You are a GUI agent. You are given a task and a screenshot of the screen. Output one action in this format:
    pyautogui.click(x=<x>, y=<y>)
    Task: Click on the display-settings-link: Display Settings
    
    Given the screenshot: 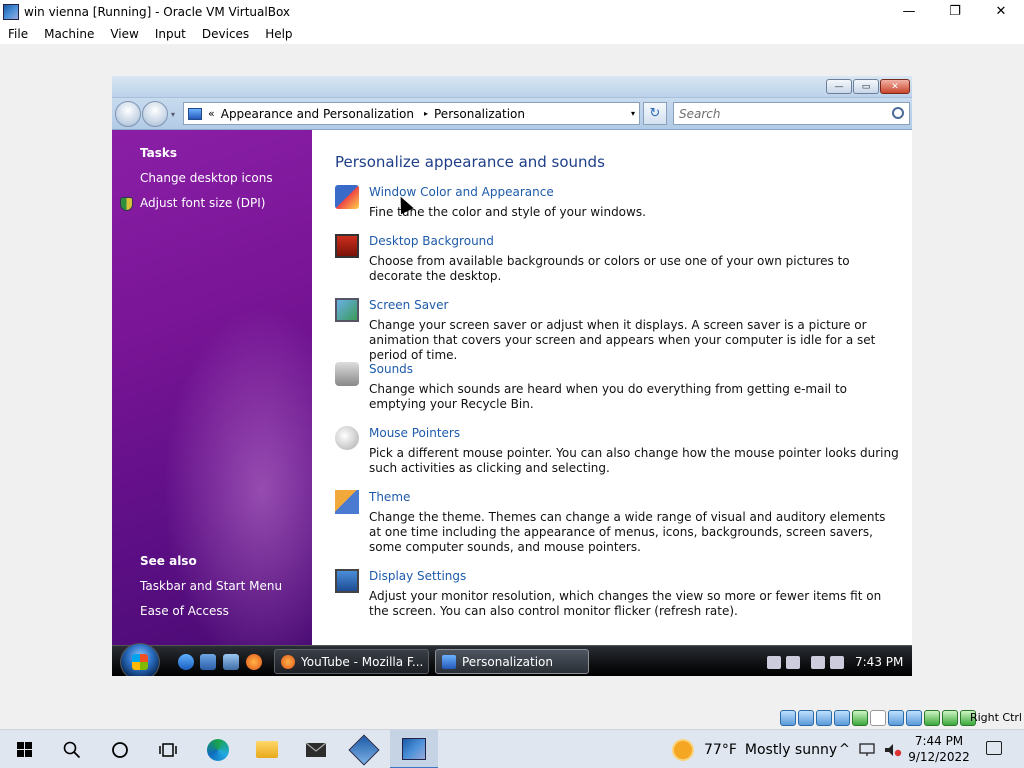 What is the action you would take?
    pyautogui.click(x=417, y=576)
    